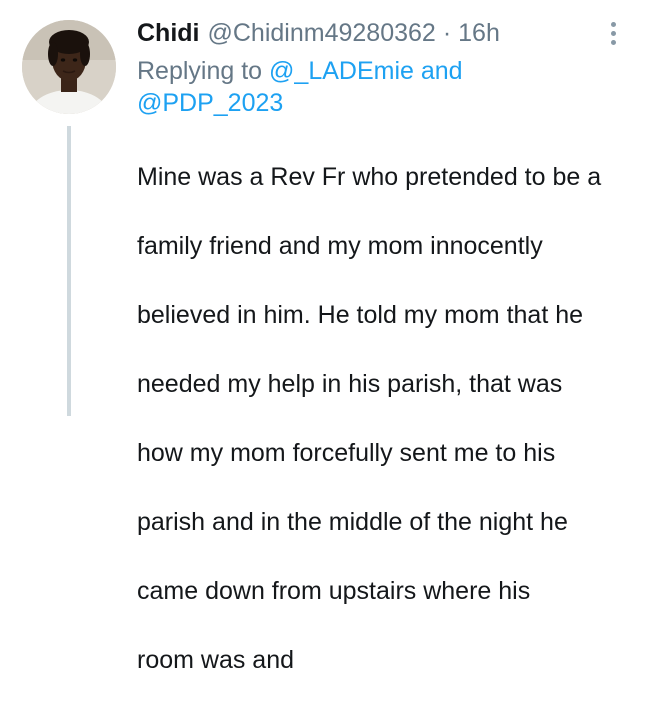  Describe the element at coordinates (352, 521) in the screenshot. I see `tweet-text-line: parish and in the middle of the night he` at that location.